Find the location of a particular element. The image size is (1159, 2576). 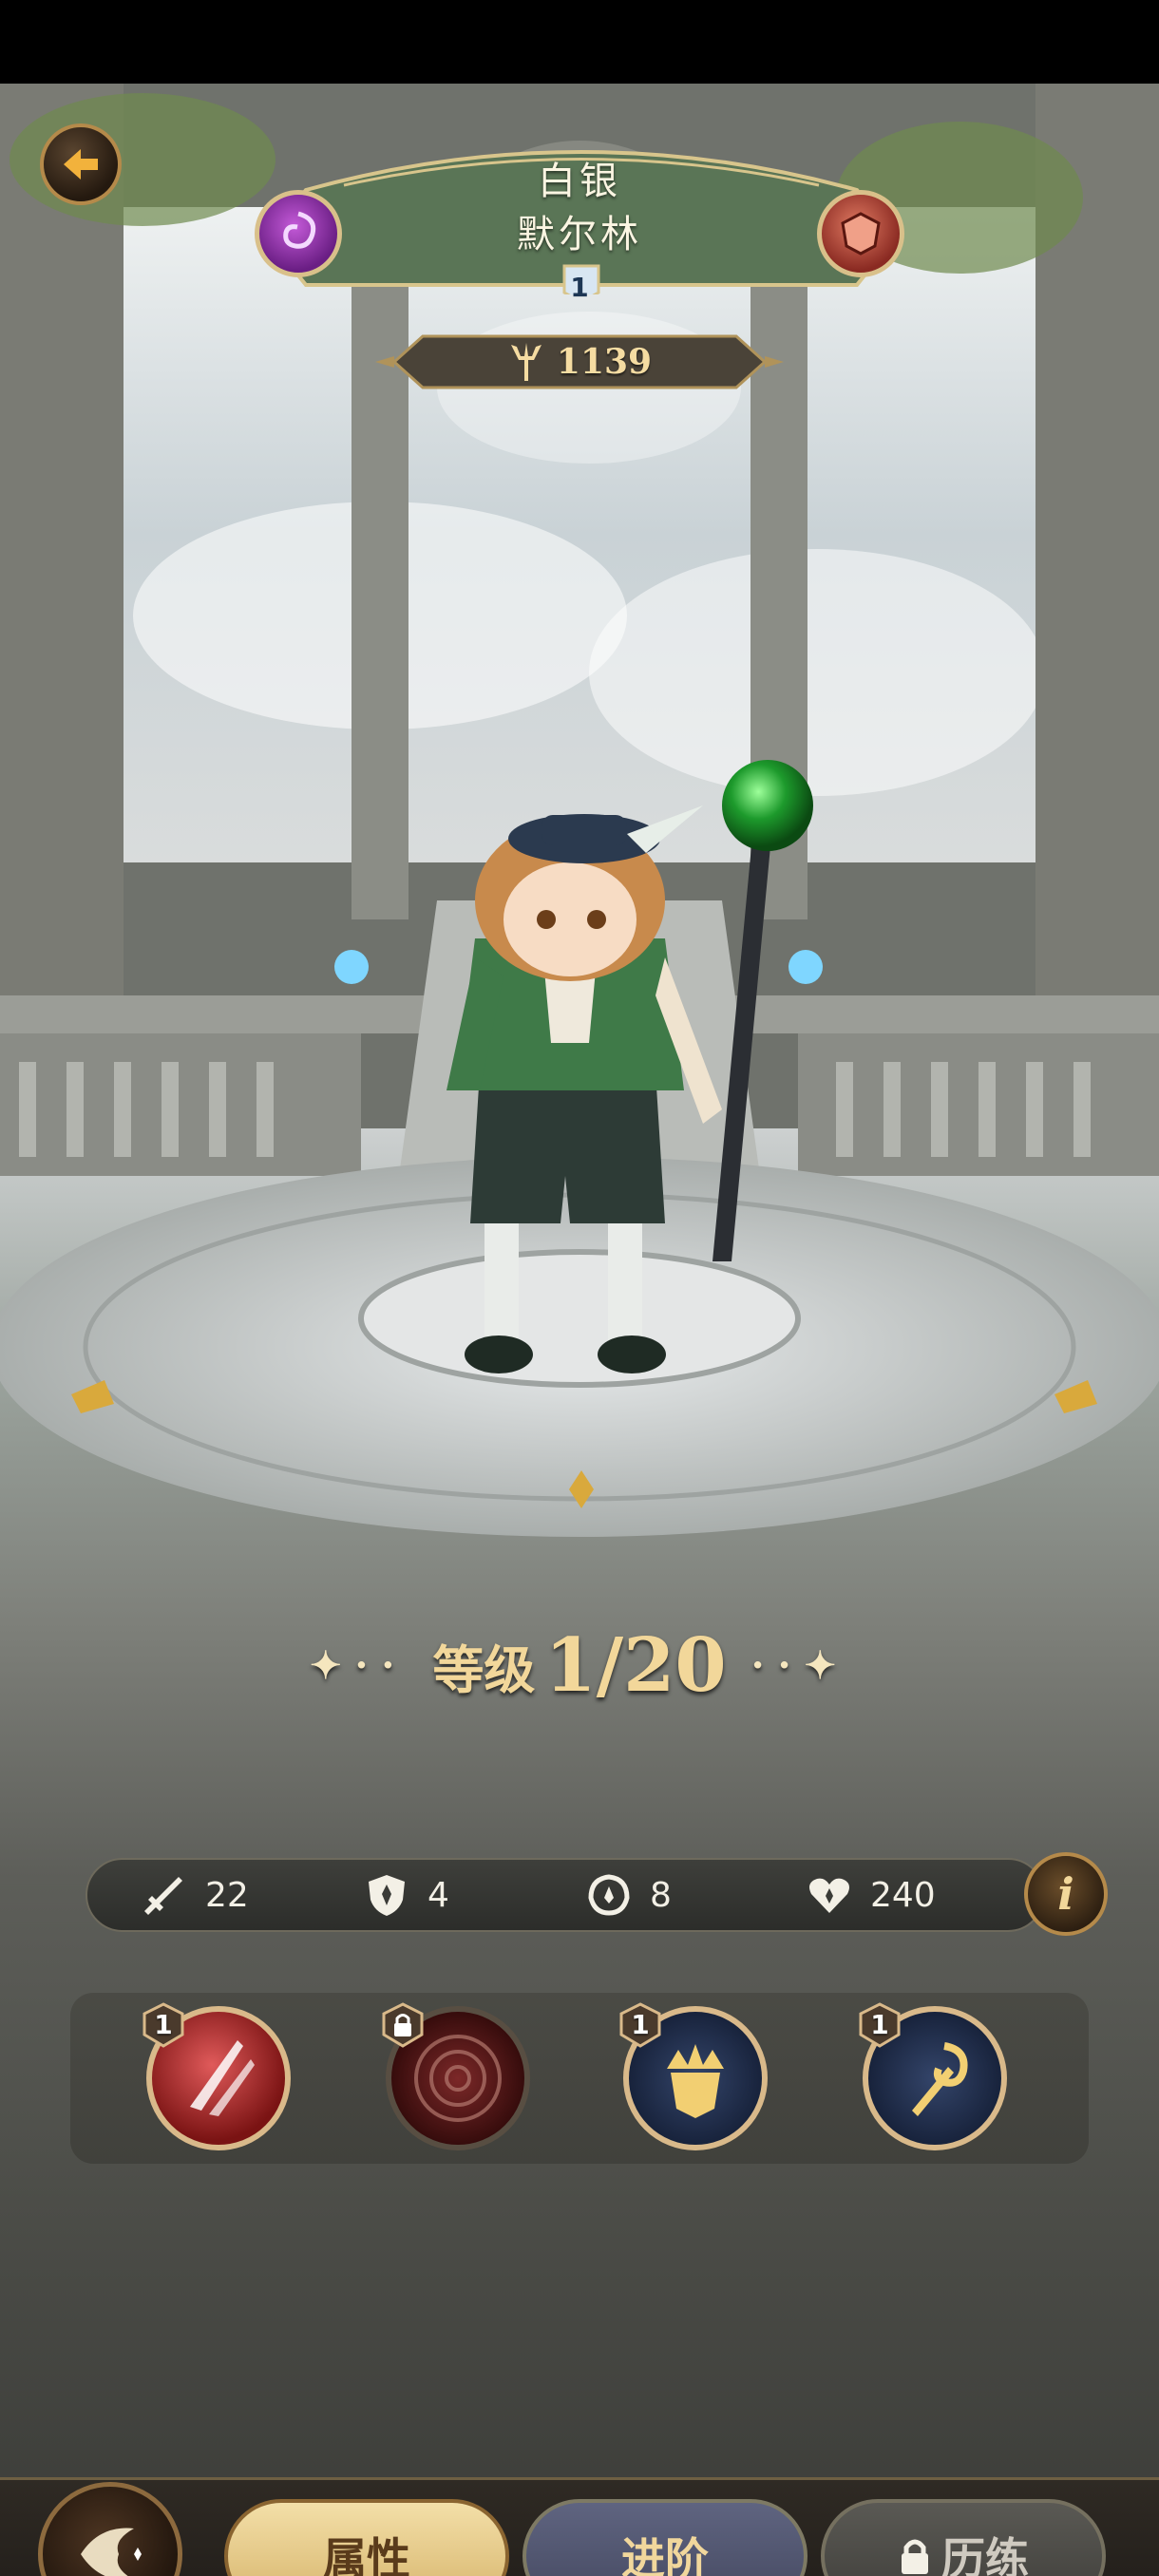

skill-lock-badge is located at coordinates (403, 2025).